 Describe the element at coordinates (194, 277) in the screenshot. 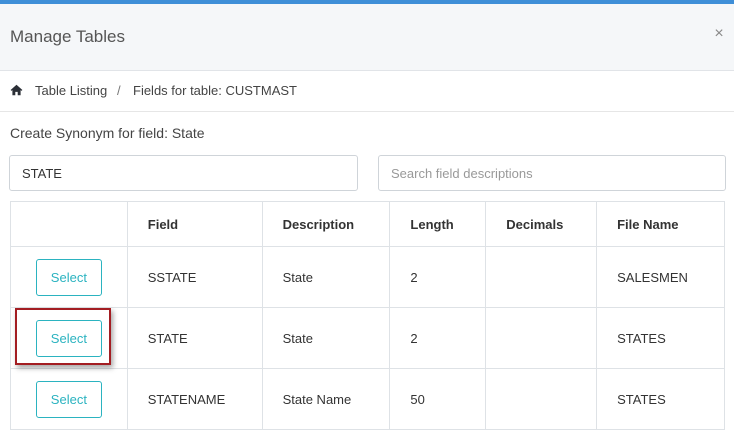

I see `cell-field: SSTATE` at that location.